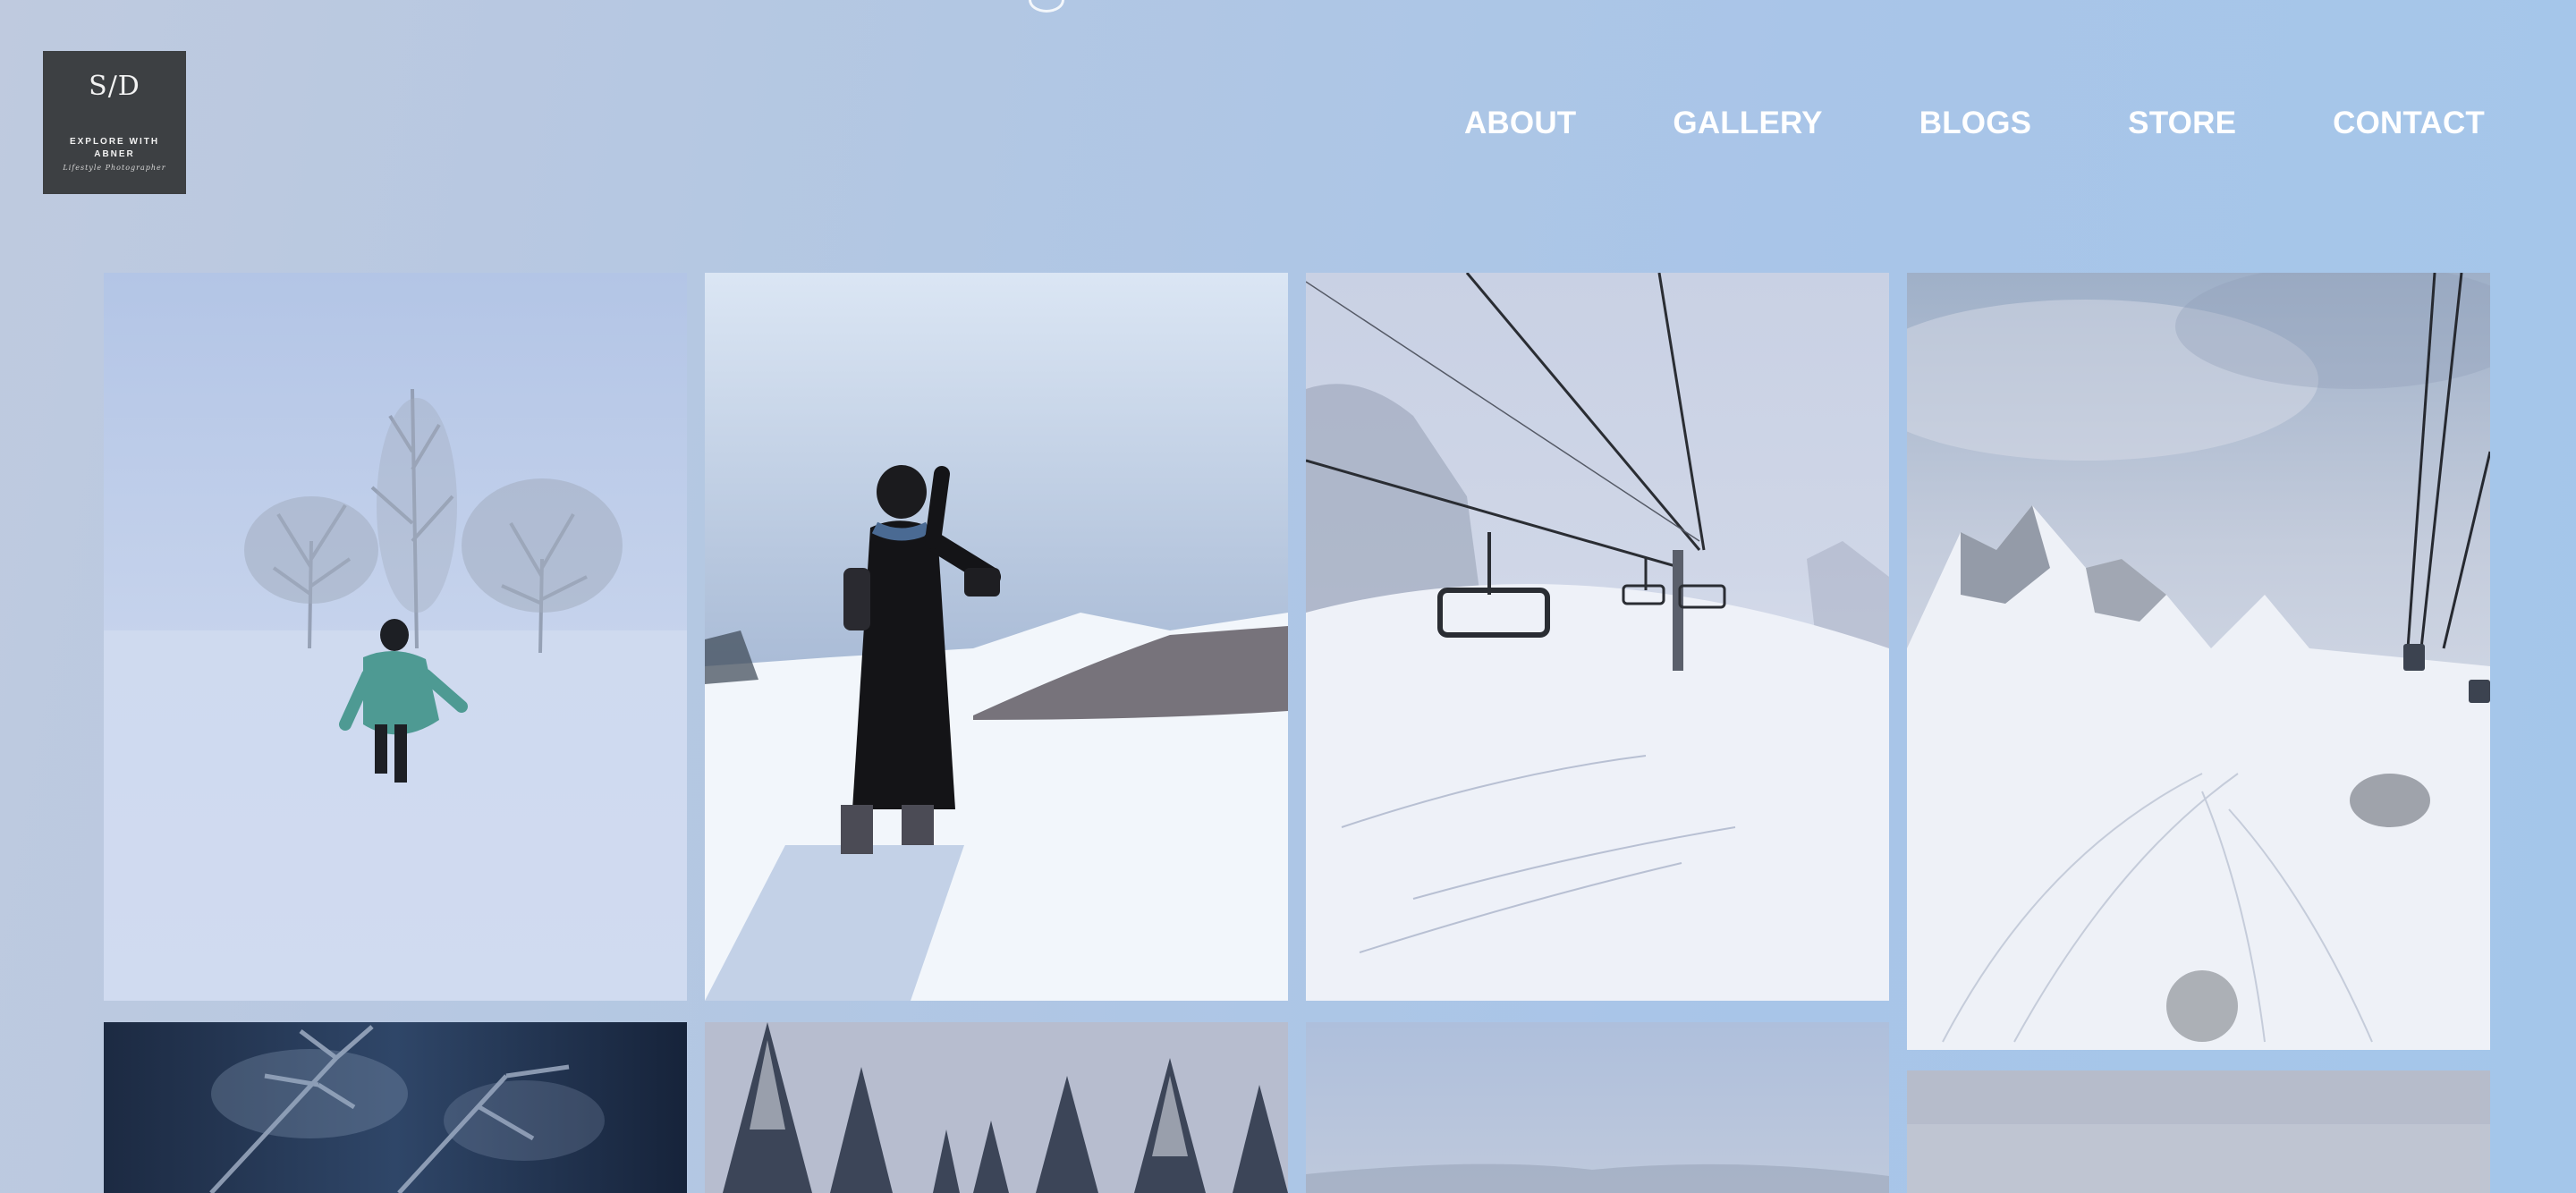 This screenshot has height=1193, width=2576. What do you see at coordinates (1046, 6) in the screenshot?
I see `scroll-indicator-icon` at bounding box center [1046, 6].